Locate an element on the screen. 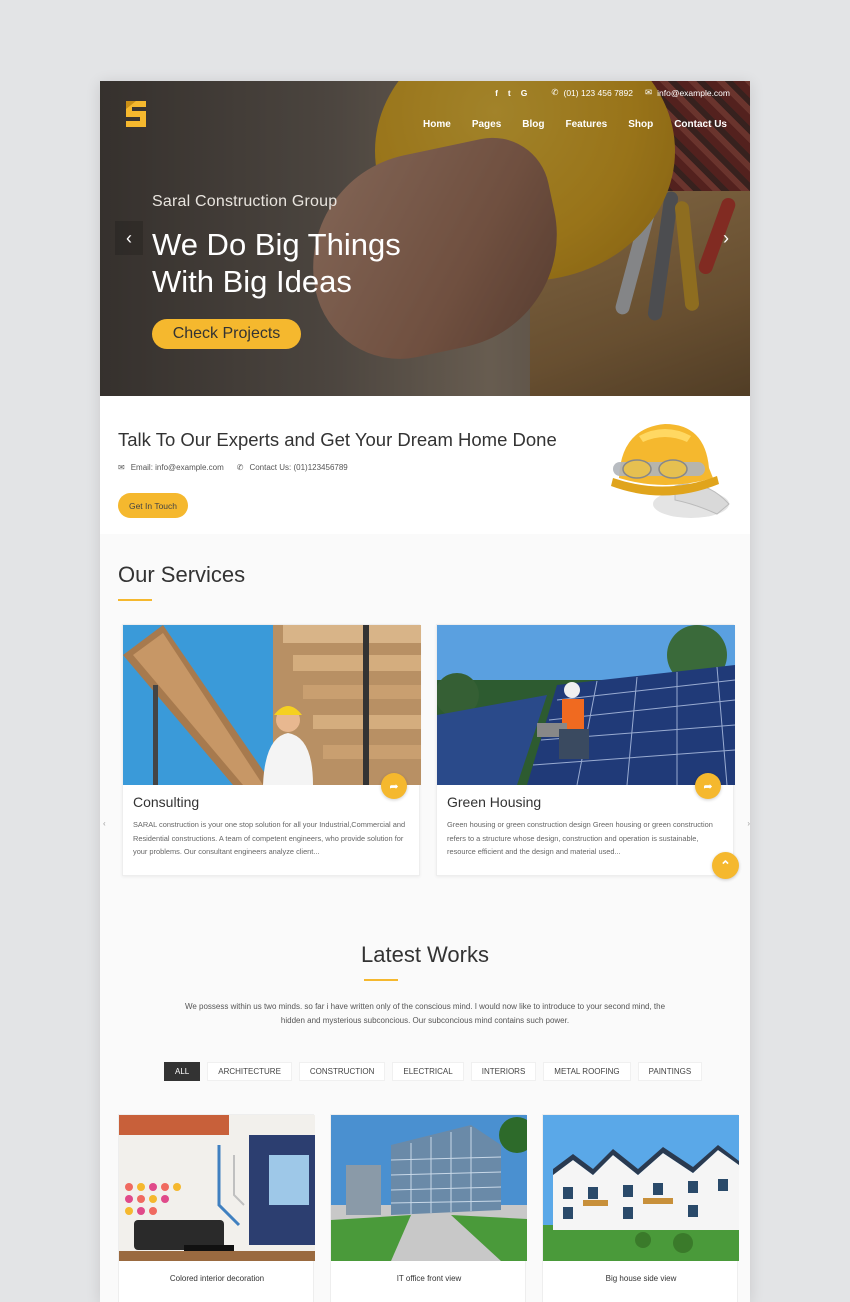 The height and width of the screenshot is (1302, 850). slider-next-arrow: › is located at coordinates (726, 238).